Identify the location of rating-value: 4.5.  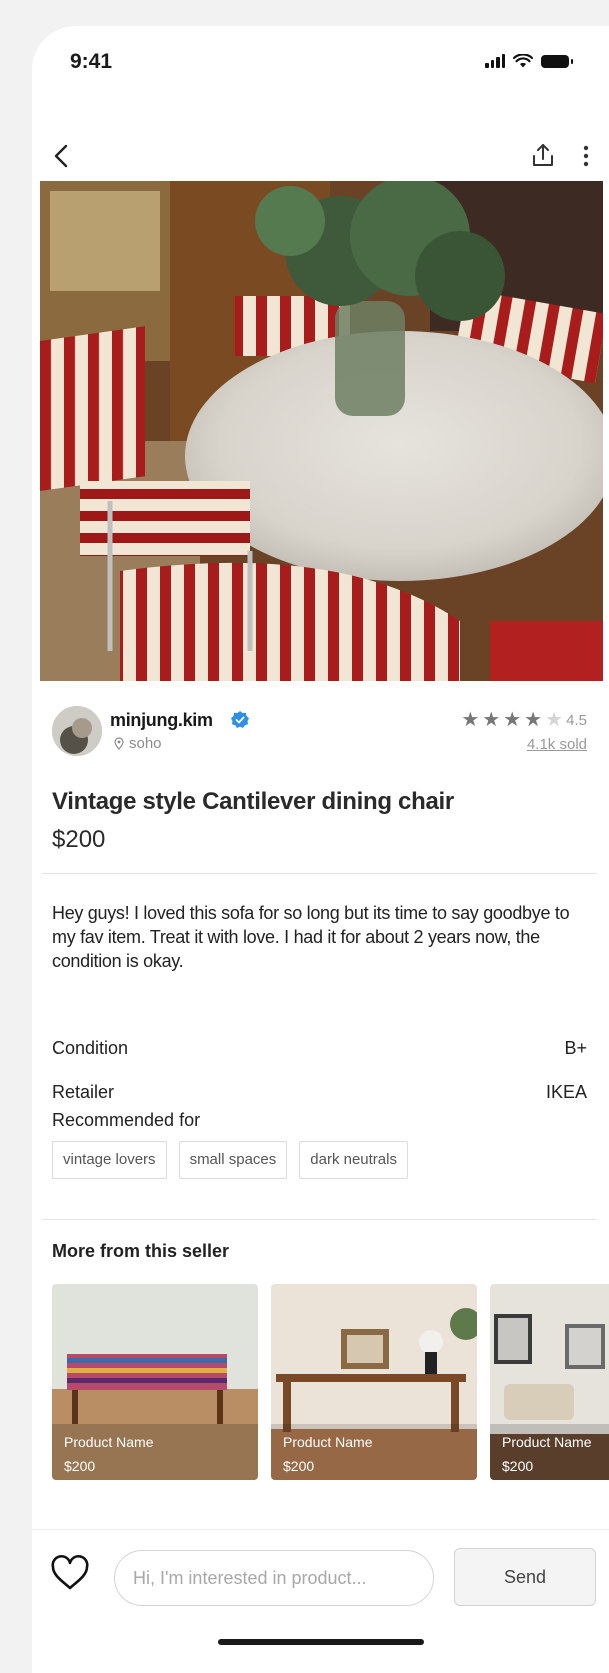
(576, 720).